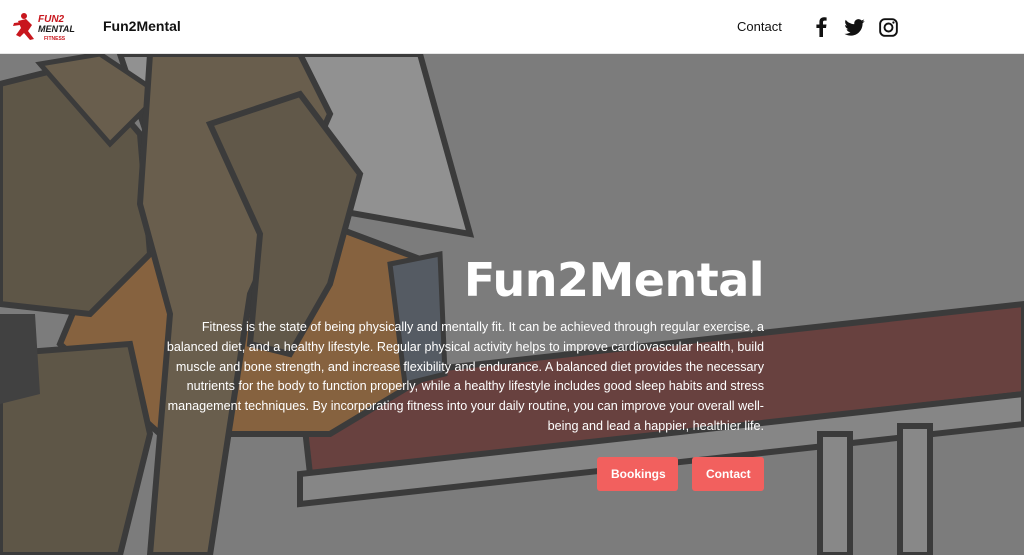 This screenshot has width=1024, height=555. I want to click on svg-text: FITNESS, so click(55, 39).